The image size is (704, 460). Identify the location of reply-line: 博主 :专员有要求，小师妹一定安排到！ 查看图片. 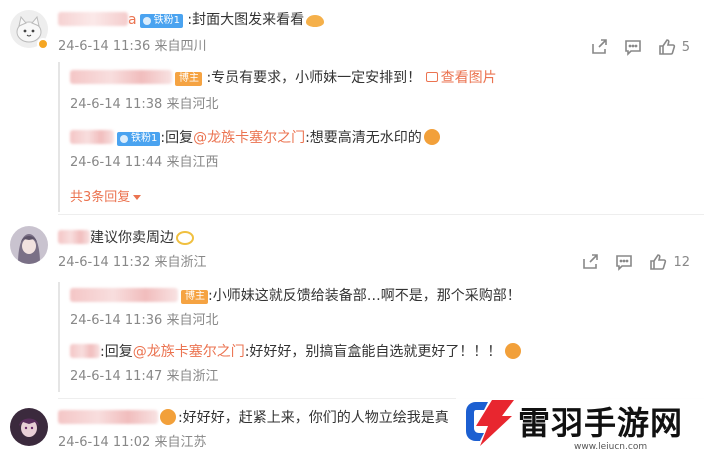
(283, 78).